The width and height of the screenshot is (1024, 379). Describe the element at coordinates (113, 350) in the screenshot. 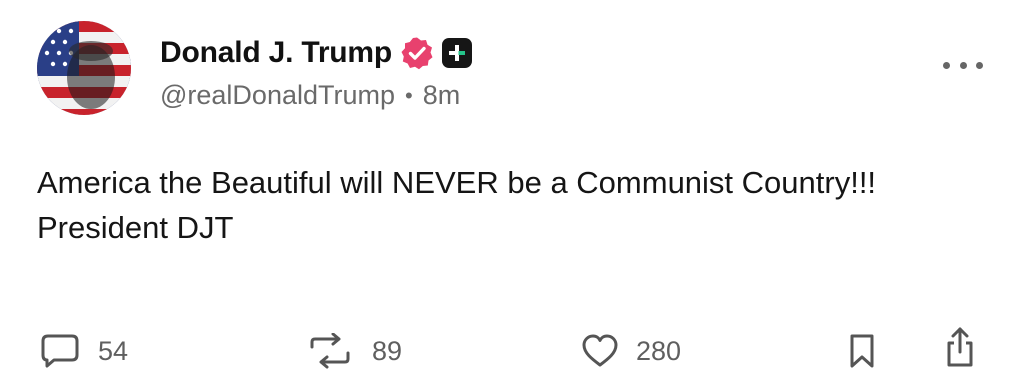

I see `reply-count: 54` at that location.